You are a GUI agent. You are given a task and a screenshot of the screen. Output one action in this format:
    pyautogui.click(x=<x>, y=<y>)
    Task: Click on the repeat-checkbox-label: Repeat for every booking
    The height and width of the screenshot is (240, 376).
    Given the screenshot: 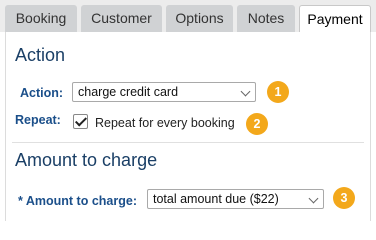 What is the action you would take?
    pyautogui.click(x=165, y=123)
    